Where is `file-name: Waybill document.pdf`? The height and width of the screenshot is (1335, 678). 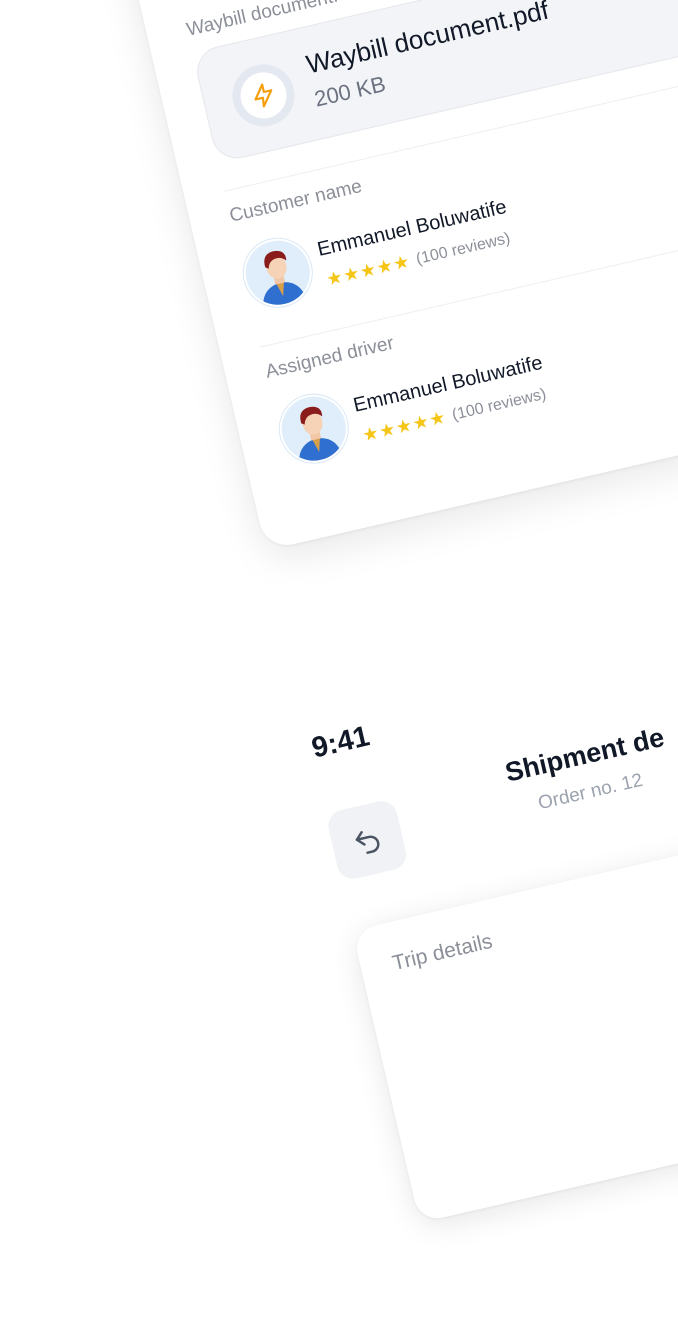
file-name: Waybill document.pdf is located at coordinates (427, 40).